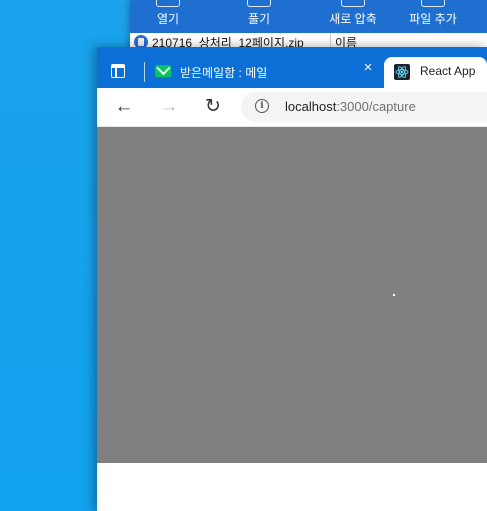  I want to click on tab-divider, so click(144, 72).